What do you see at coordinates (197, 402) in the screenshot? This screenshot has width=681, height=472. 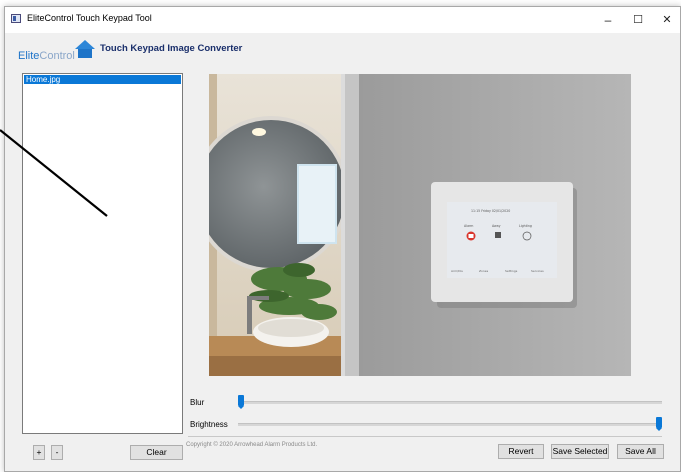 I see `blur-label: Blur` at bounding box center [197, 402].